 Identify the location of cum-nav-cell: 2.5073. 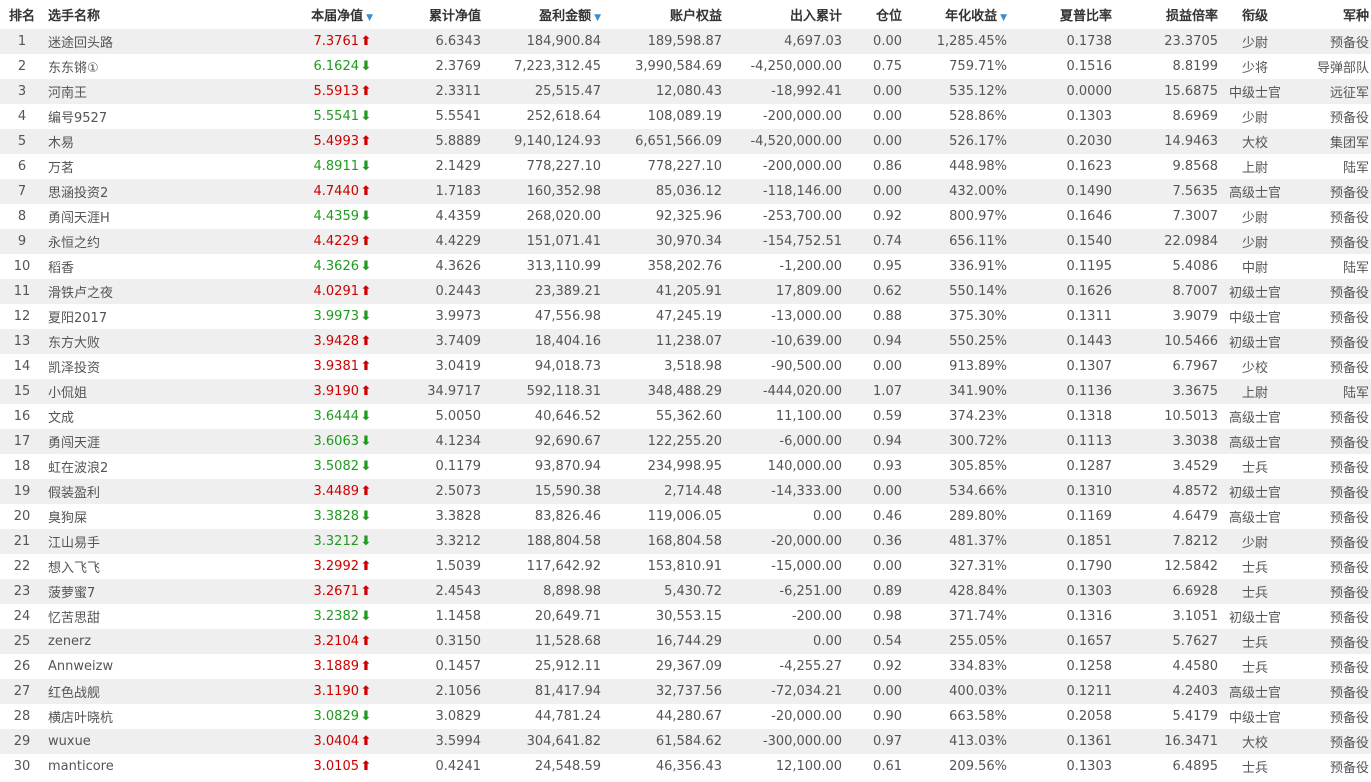
(458, 491).